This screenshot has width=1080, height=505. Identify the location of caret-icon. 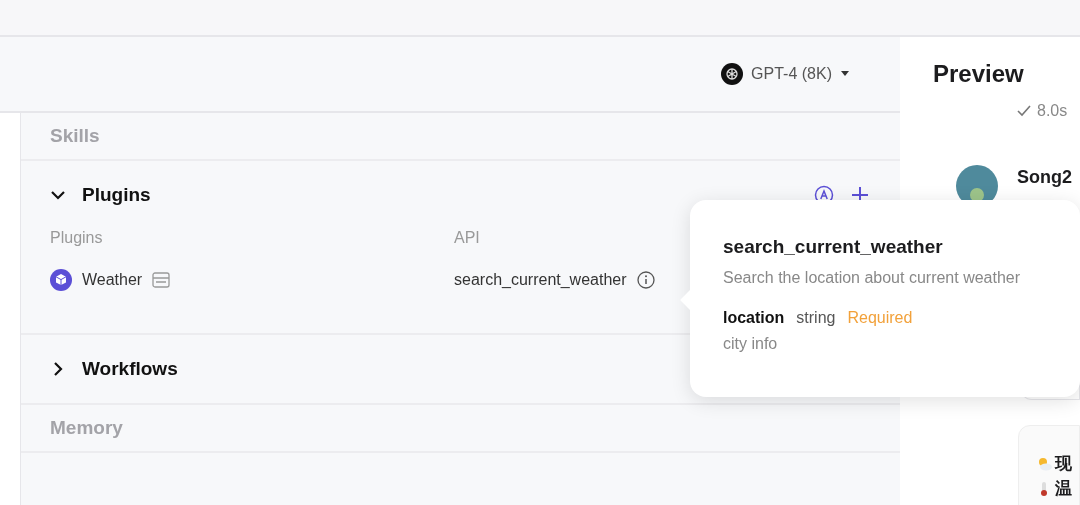
(845, 74).